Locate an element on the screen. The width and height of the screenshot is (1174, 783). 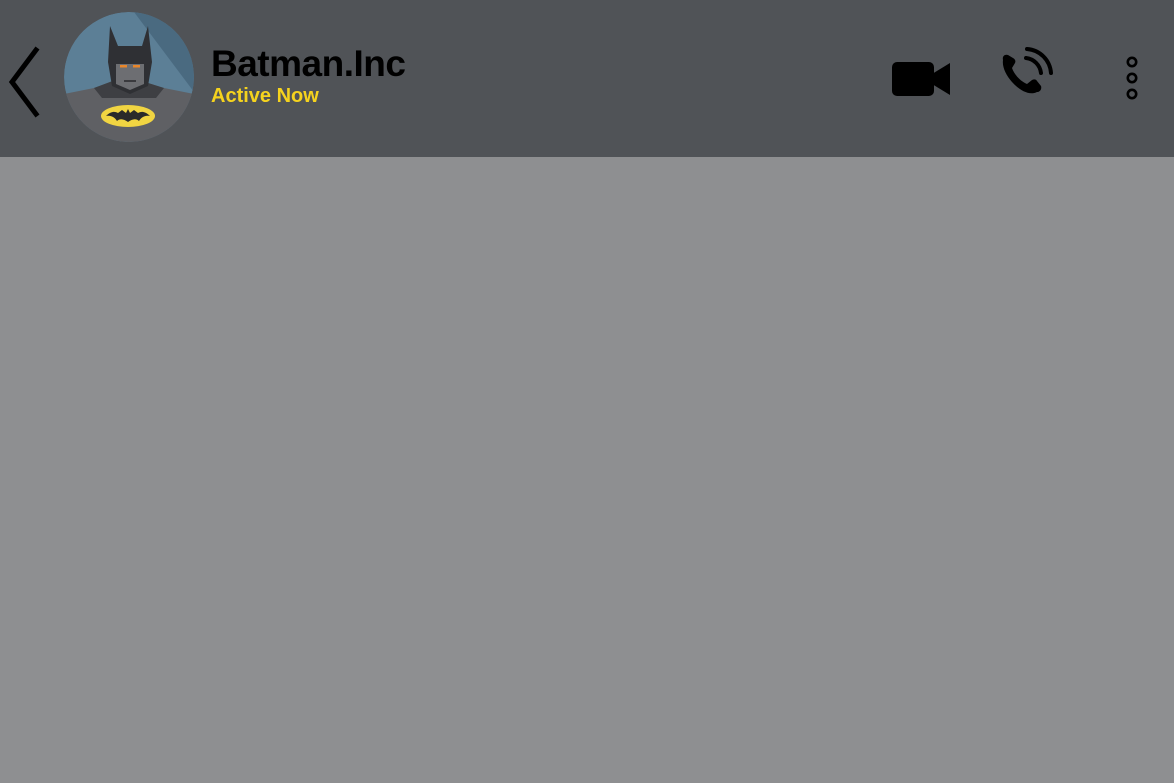
avatar is located at coordinates (129, 77).